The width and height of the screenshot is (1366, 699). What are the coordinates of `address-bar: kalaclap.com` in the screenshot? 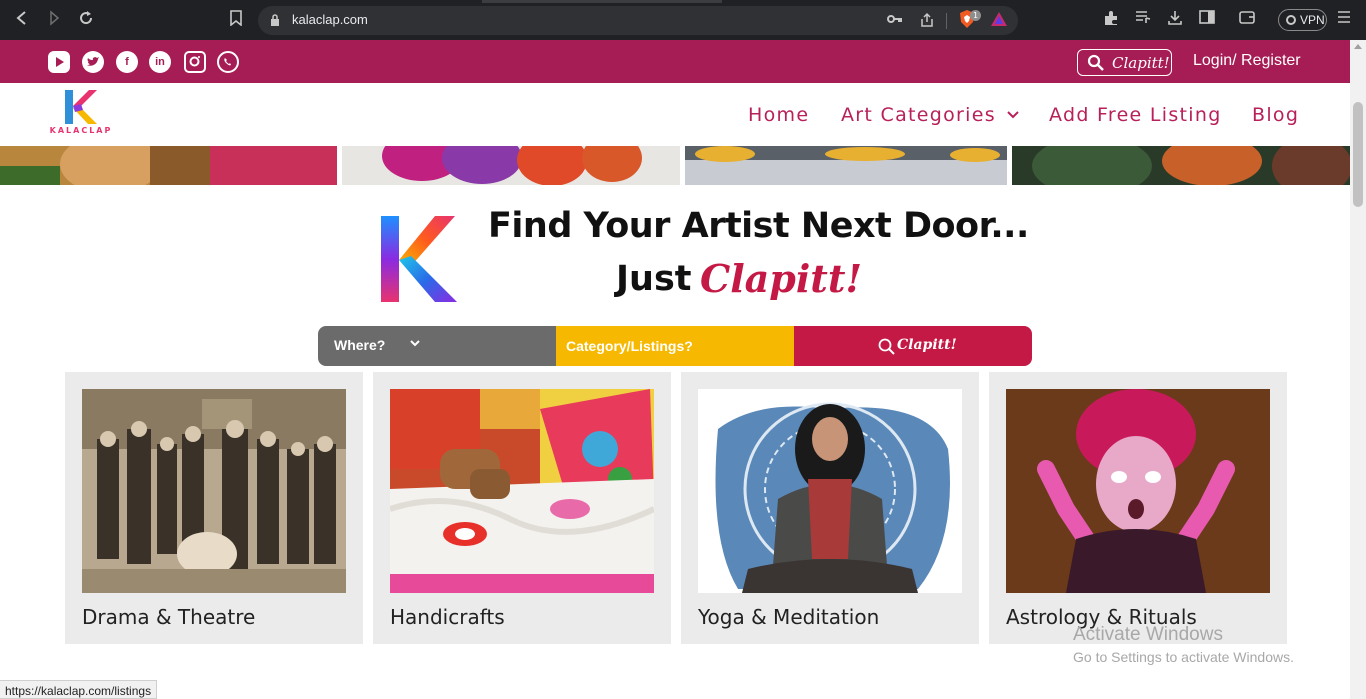 It's located at (638, 20).